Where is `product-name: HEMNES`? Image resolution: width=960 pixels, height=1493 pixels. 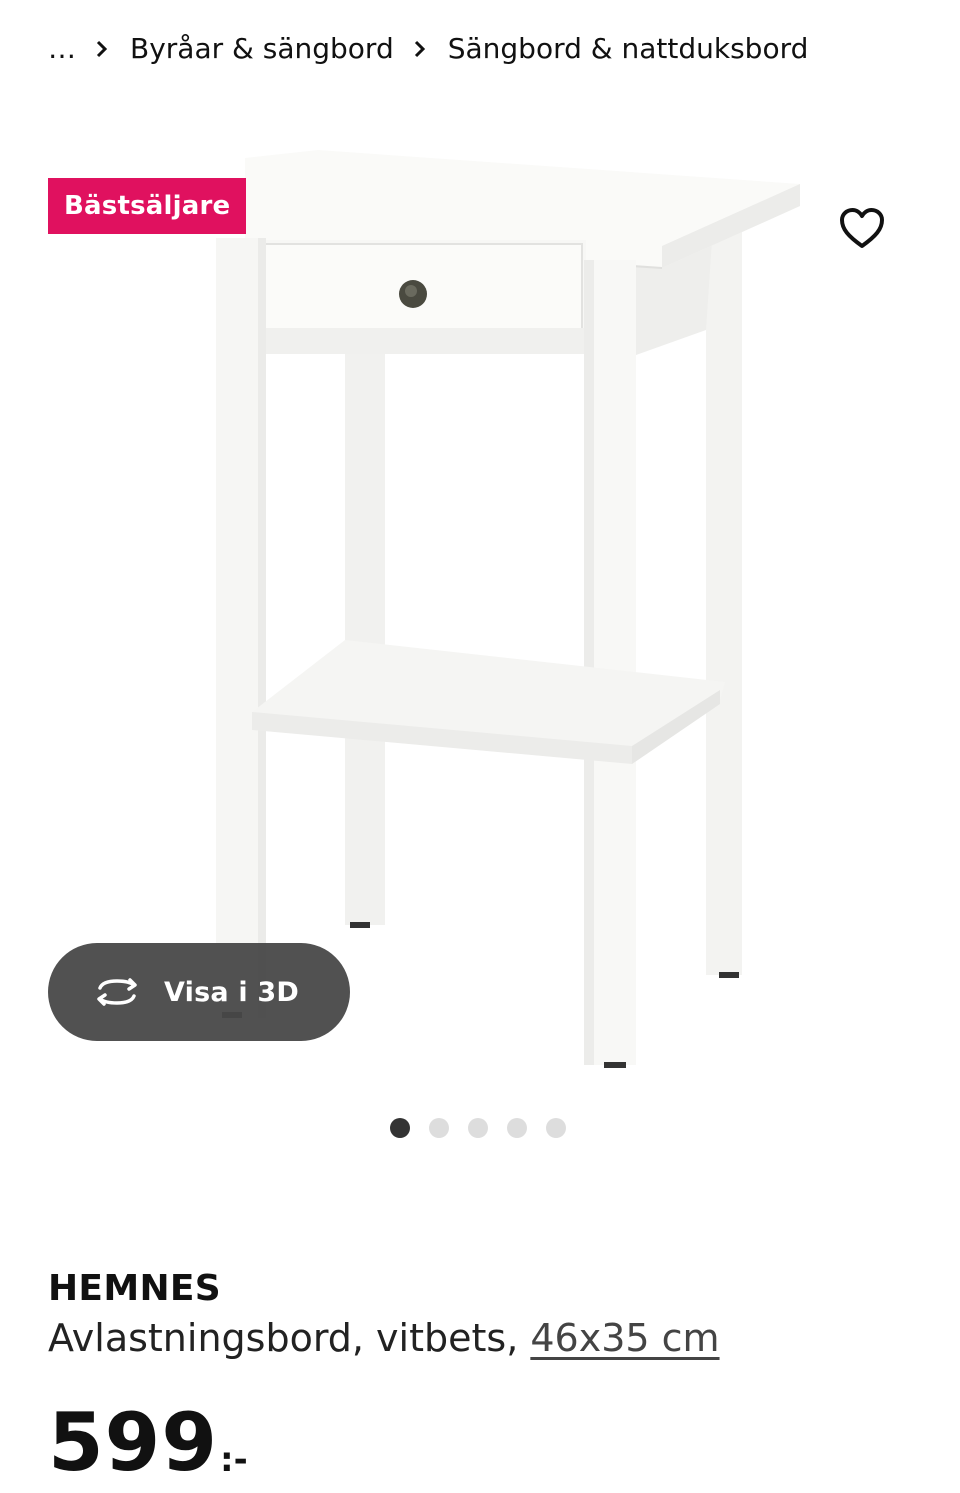
product-name: HEMNES is located at coordinates (134, 1288).